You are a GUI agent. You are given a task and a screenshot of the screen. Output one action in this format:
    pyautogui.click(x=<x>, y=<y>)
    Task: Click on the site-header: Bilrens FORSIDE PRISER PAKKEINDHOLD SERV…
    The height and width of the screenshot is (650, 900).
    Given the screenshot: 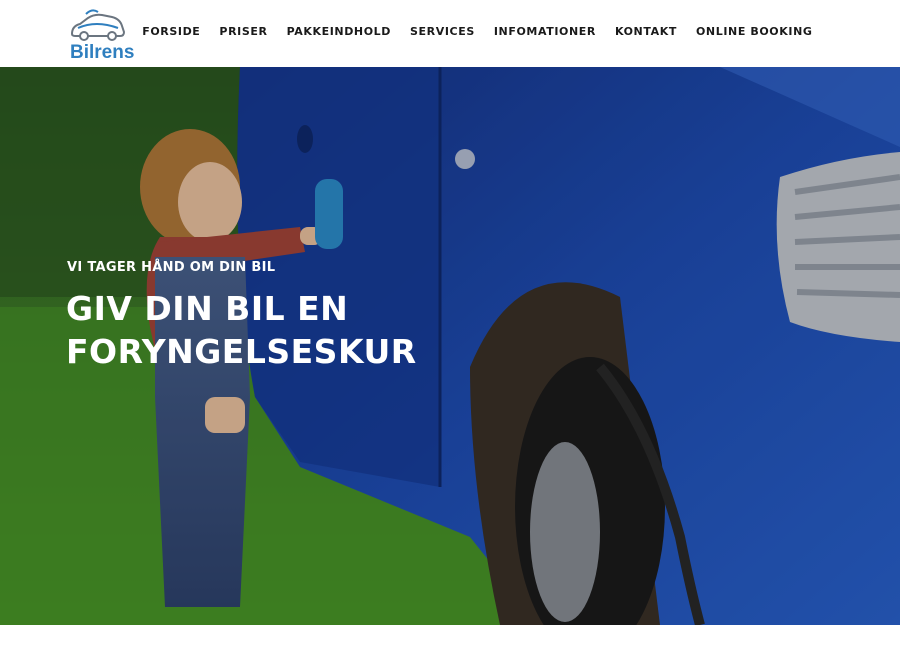 What is the action you would take?
    pyautogui.click(x=450, y=33)
    